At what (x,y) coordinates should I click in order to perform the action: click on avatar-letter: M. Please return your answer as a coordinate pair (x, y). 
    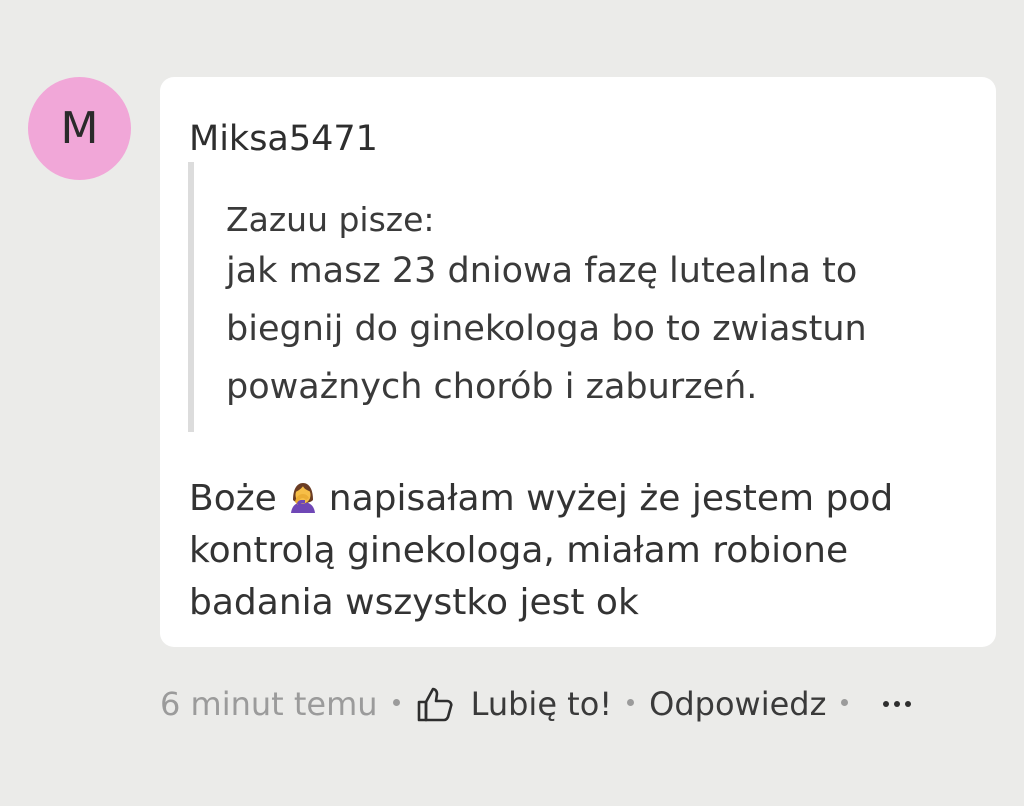
    Looking at the image, I should click on (79, 128).